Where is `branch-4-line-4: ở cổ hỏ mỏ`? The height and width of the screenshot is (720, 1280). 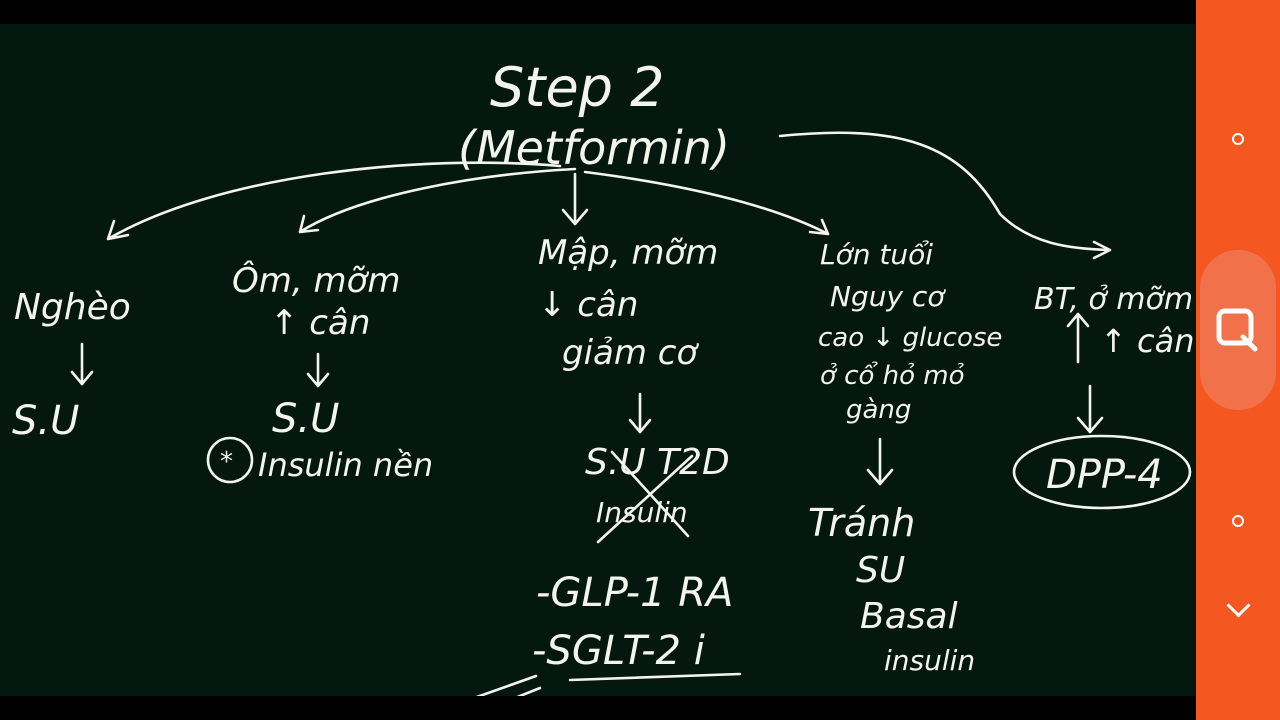 branch-4-line-4: ở cổ hỏ mỏ is located at coordinates (892, 375).